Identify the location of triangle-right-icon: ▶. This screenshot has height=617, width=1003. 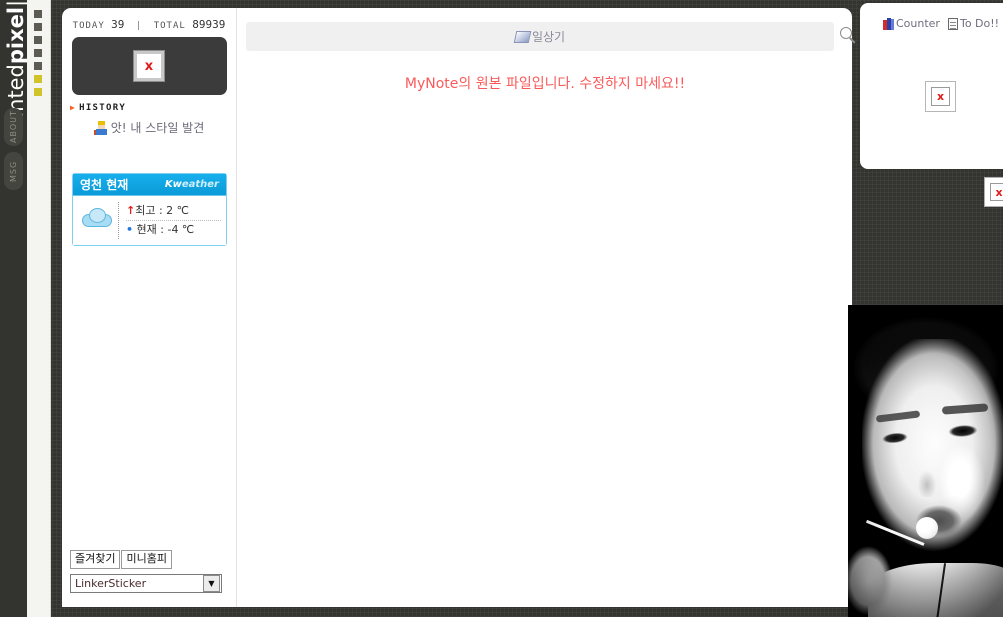
(73, 107).